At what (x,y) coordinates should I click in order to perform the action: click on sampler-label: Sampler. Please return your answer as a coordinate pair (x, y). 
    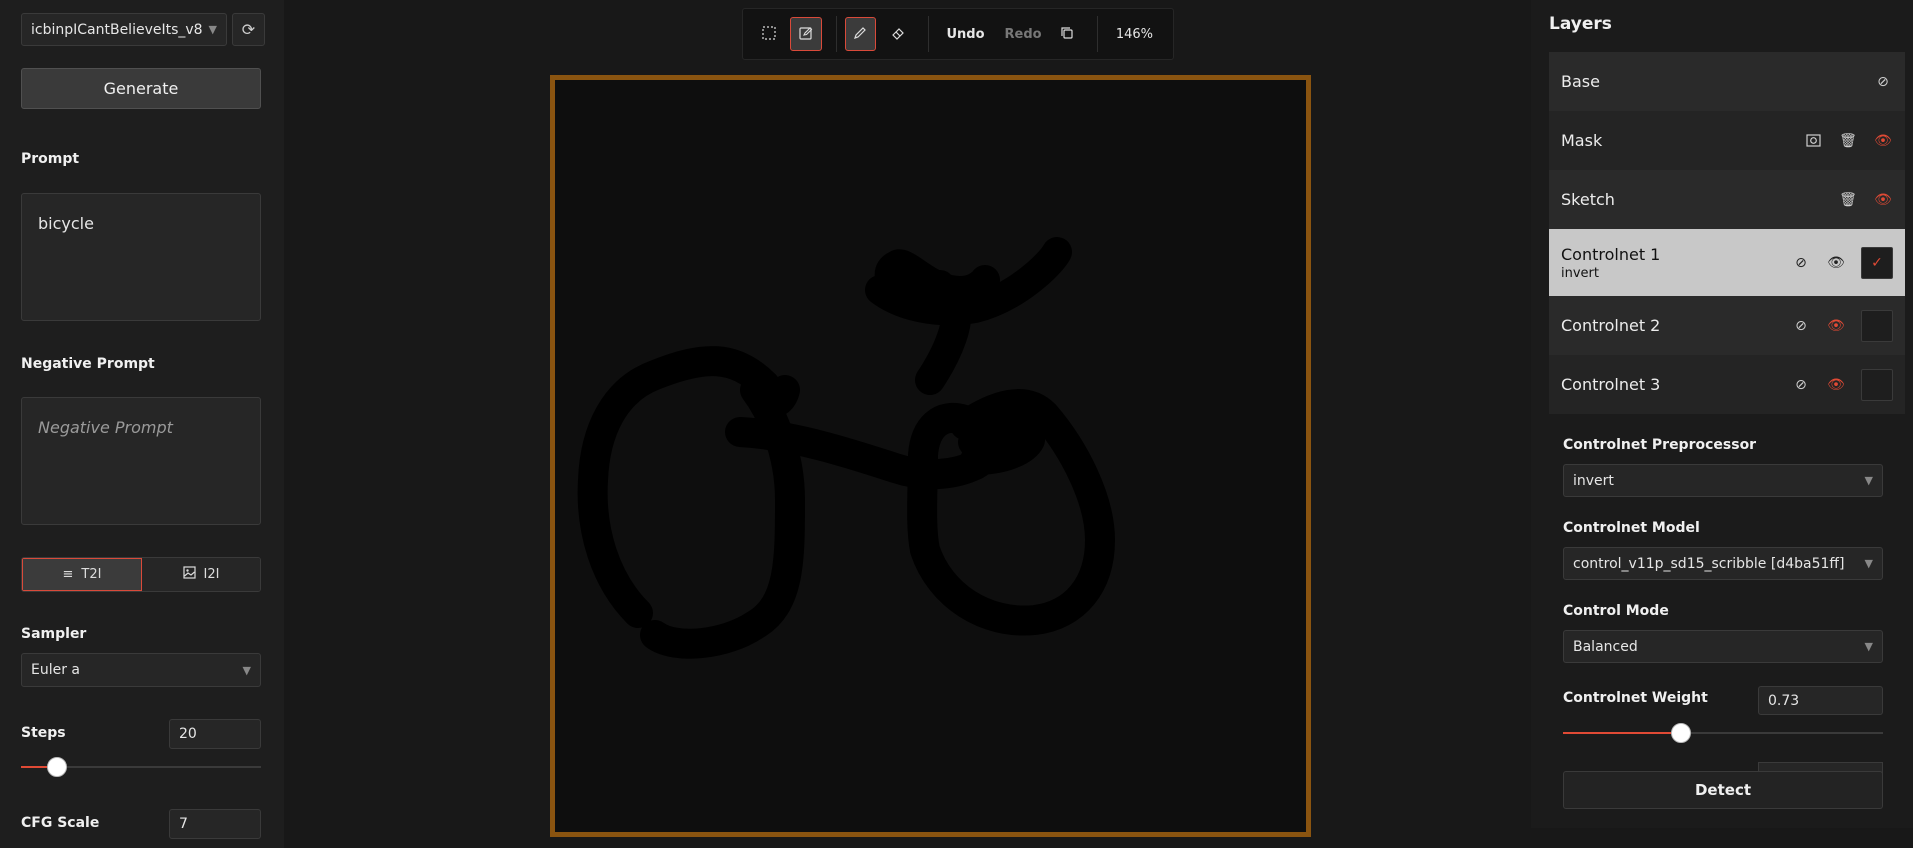
    Looking at the image, I should click on (54, 634).